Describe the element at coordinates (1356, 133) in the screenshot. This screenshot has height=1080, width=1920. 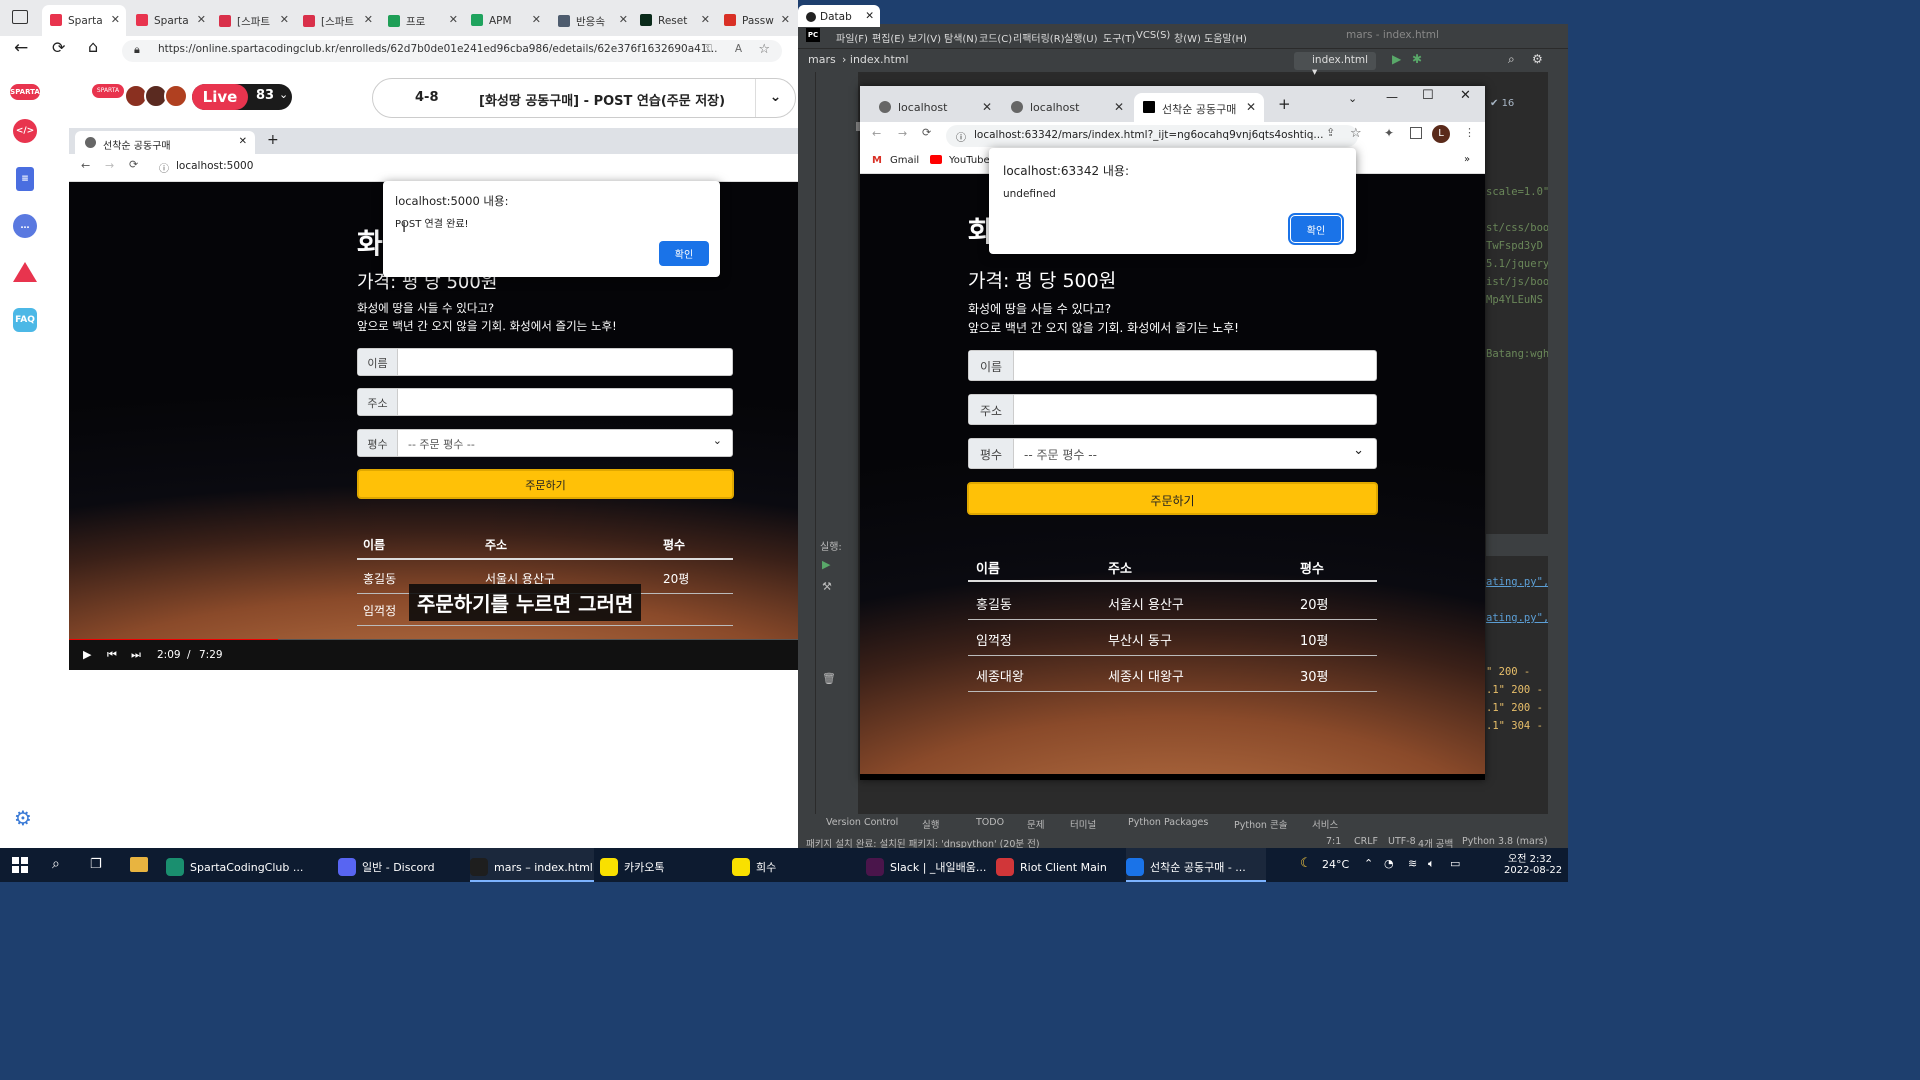
I see `star-icon: ☆` at that location.